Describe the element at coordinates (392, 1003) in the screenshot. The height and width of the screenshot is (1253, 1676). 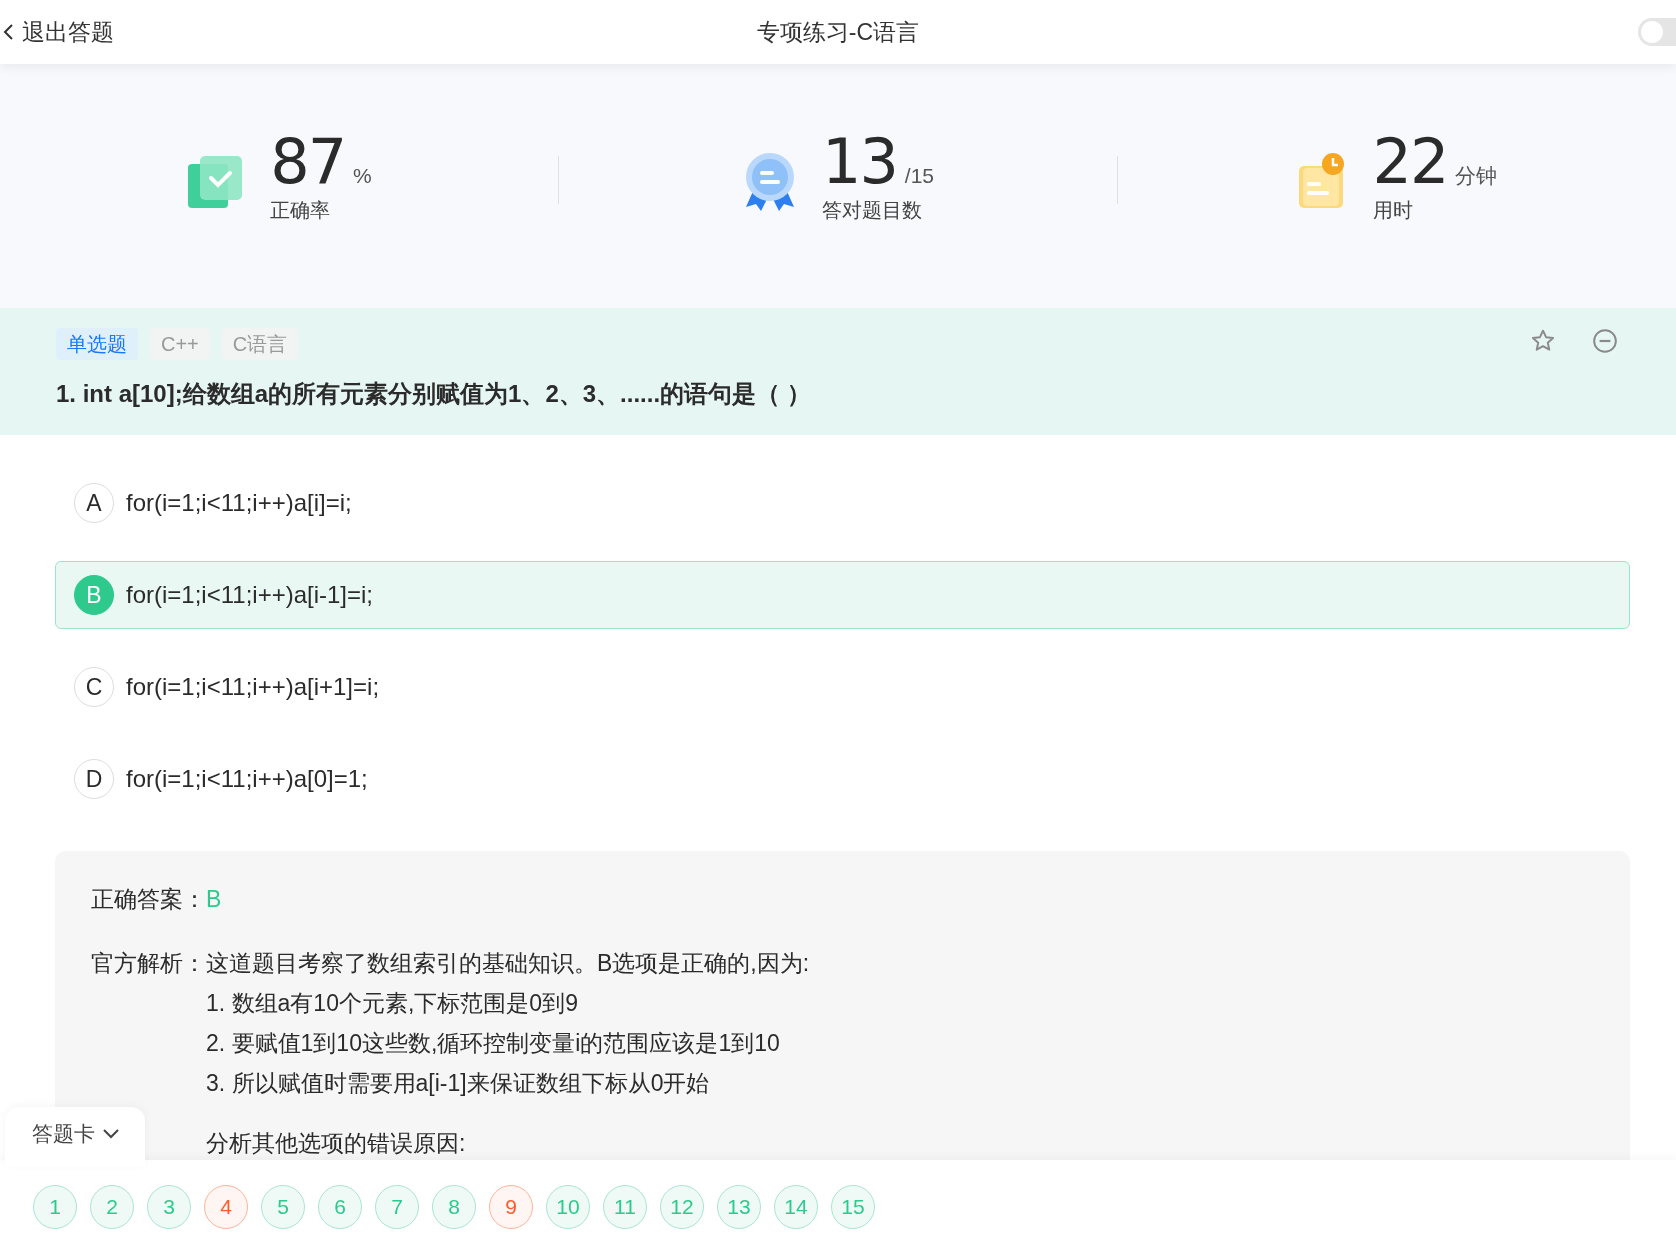
I see `analysis-line: 1. 数组a有10个元素,下标范围是0到9` at that location.